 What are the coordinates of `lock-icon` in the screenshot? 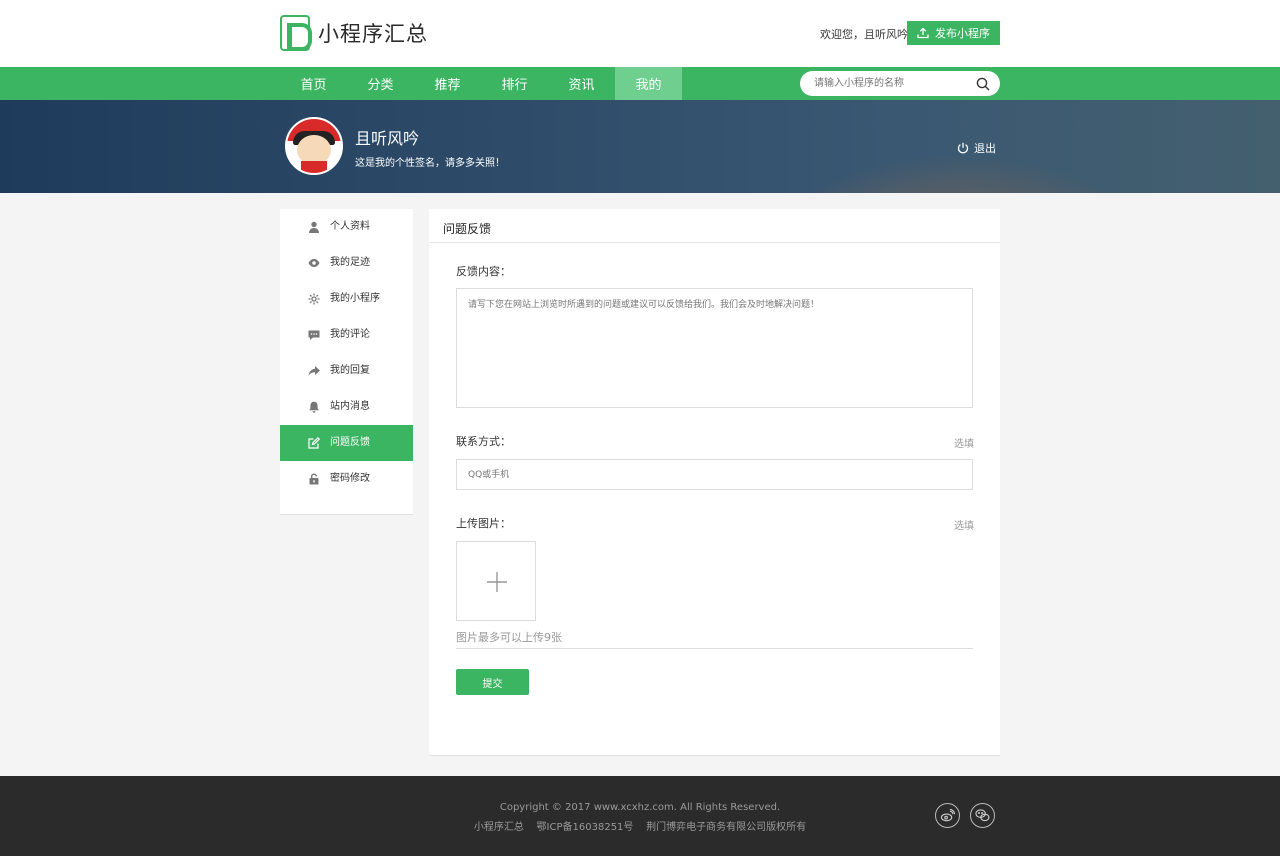 It's located at (314, 479).